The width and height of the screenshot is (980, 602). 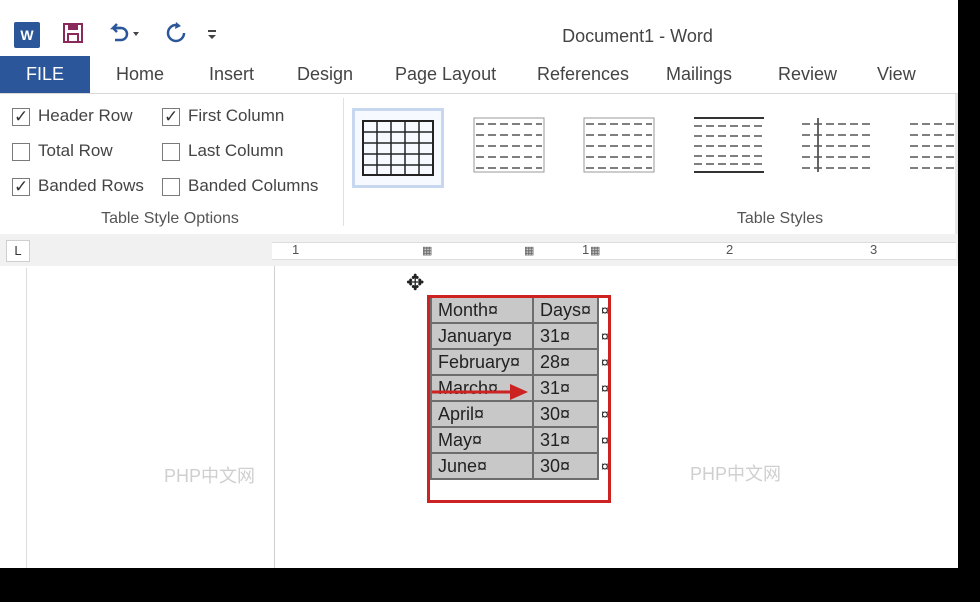 What do you see at coordinates (325, 74) in the screenshot?
I see `tab-design: Design` at bounding box center [325, 74].